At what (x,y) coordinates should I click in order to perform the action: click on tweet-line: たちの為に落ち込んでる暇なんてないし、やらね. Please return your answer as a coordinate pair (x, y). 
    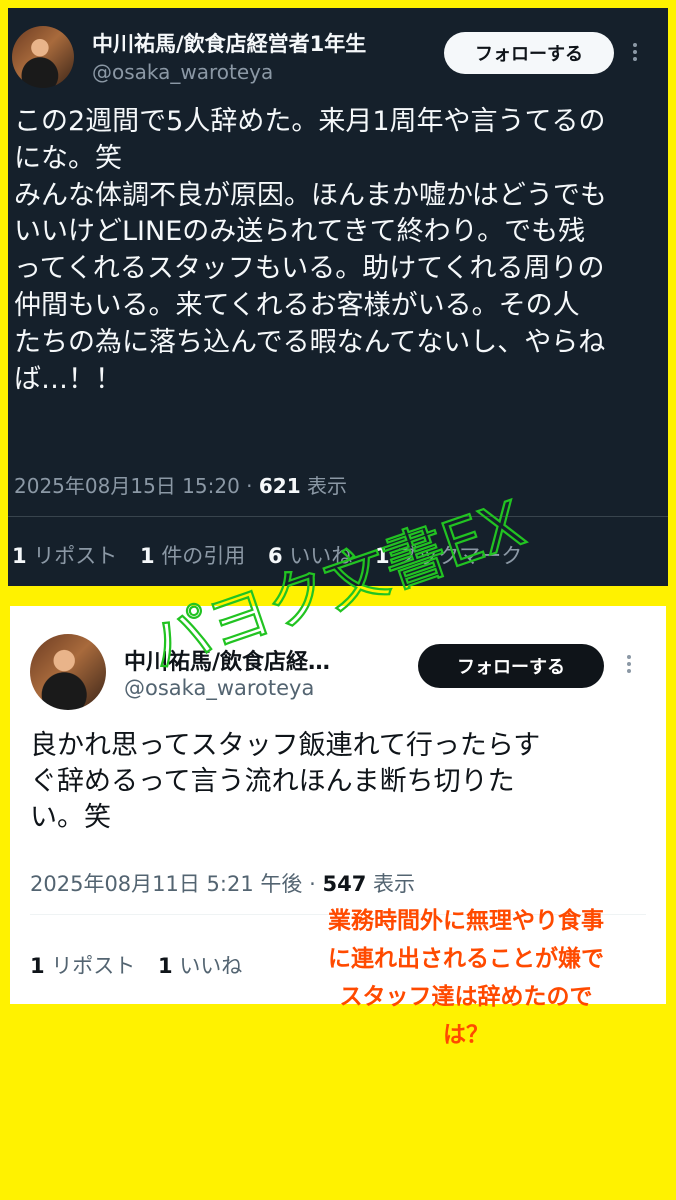
    Looking at the image, I should click on (310, 342).